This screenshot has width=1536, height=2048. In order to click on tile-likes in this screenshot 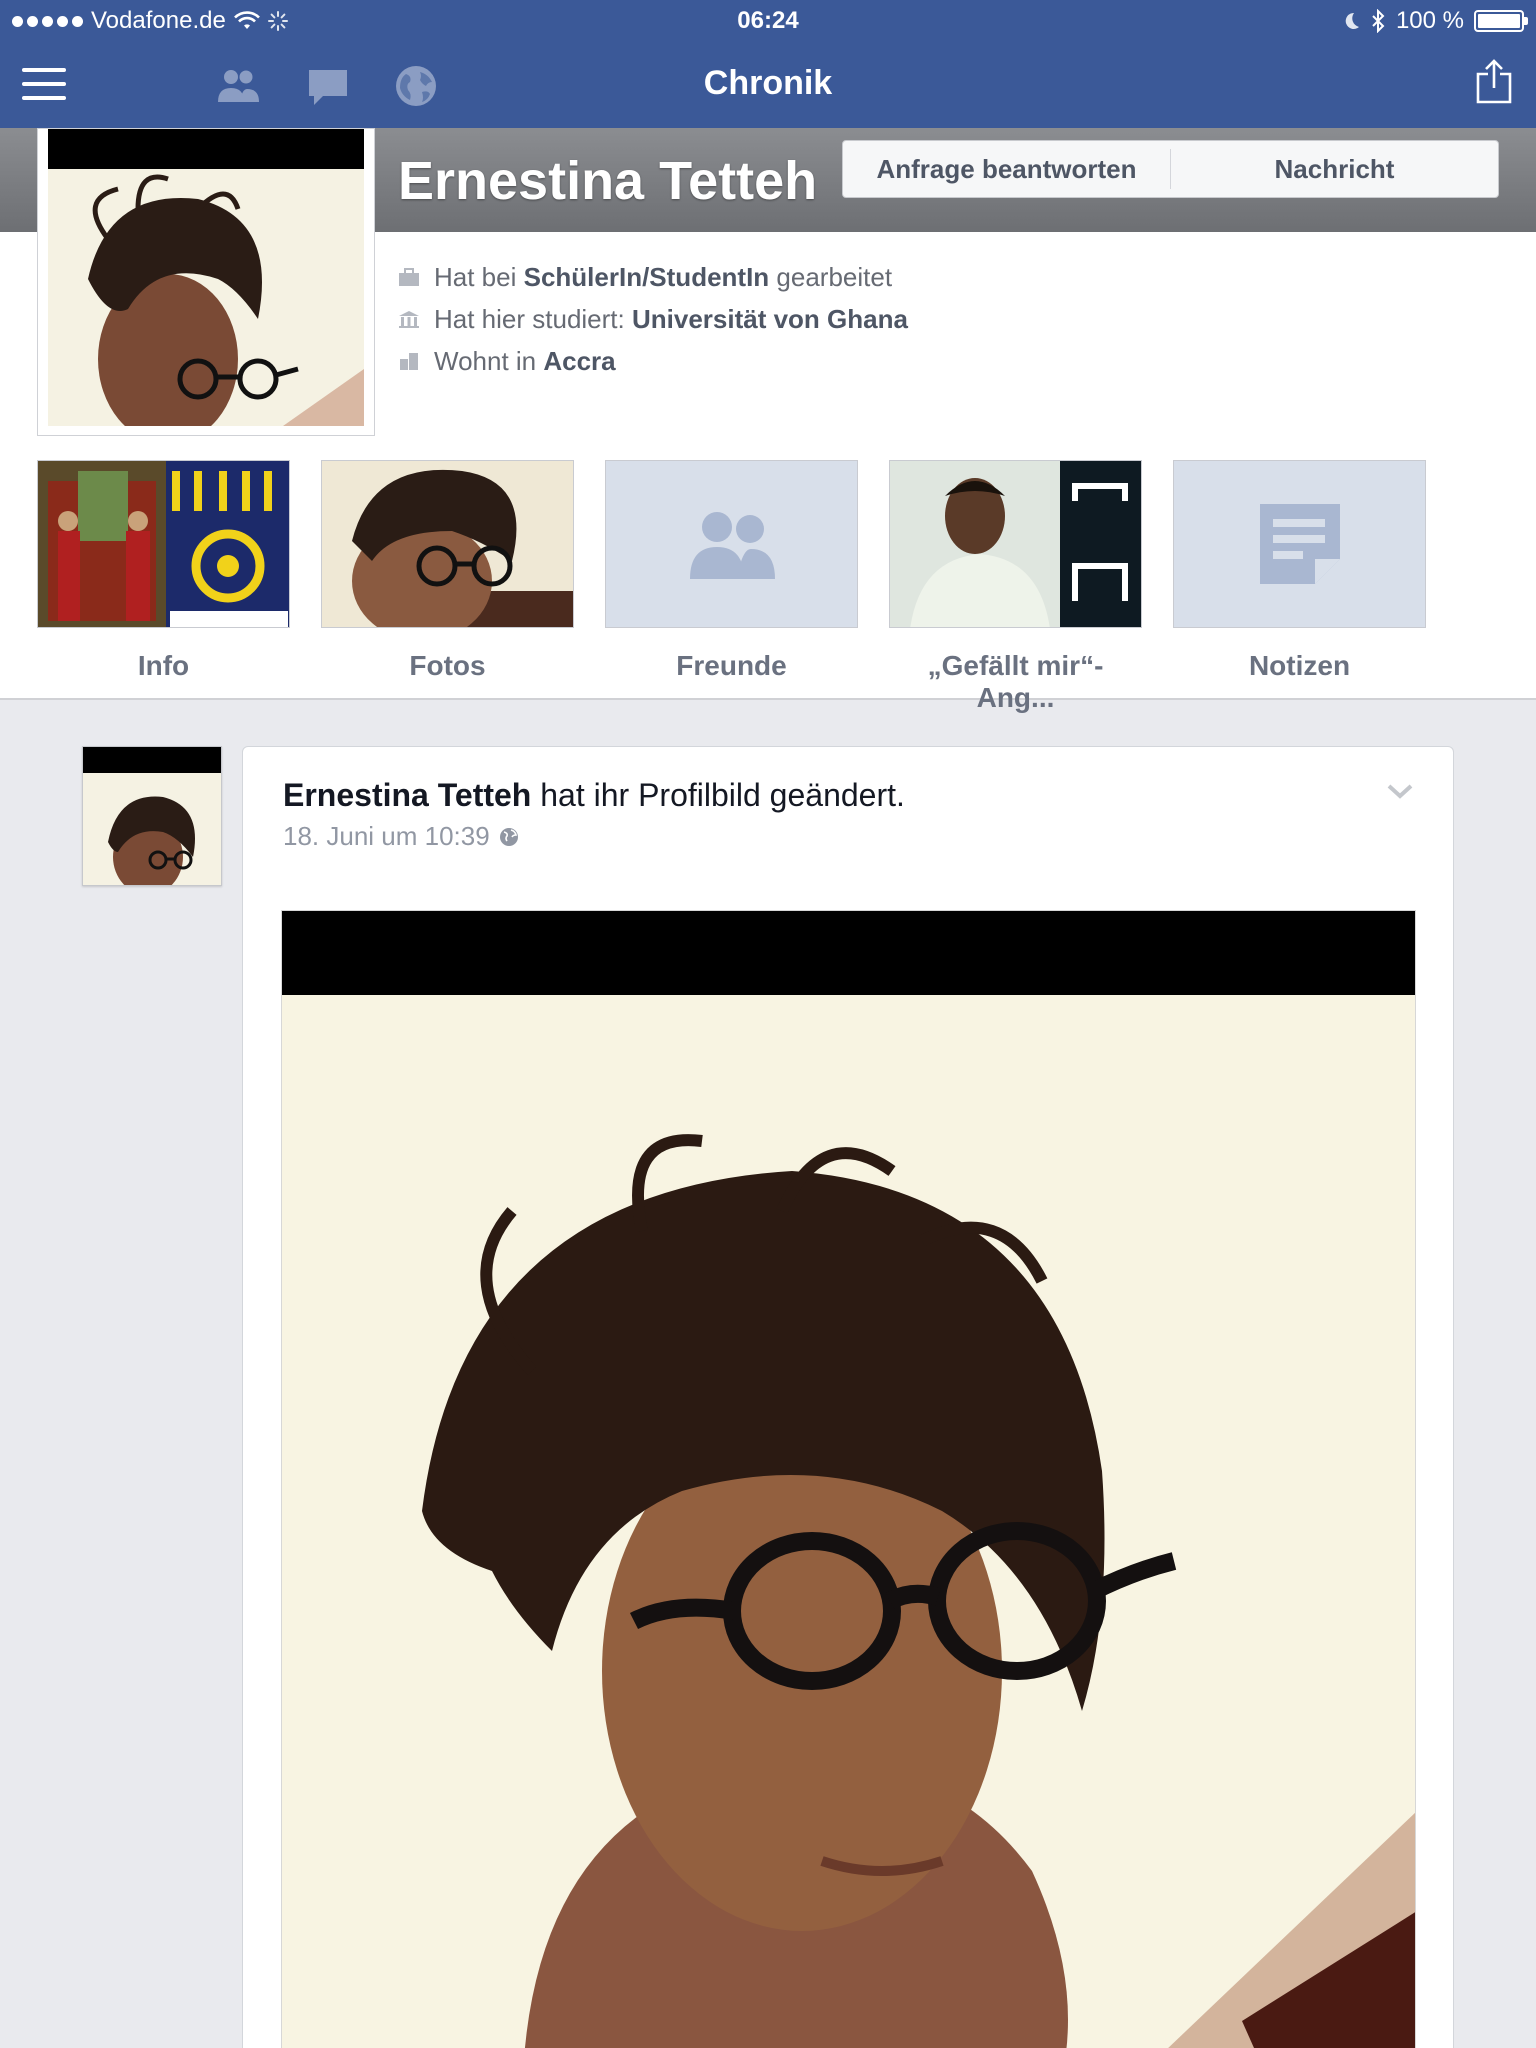, I will do `click(1015, 544)`.